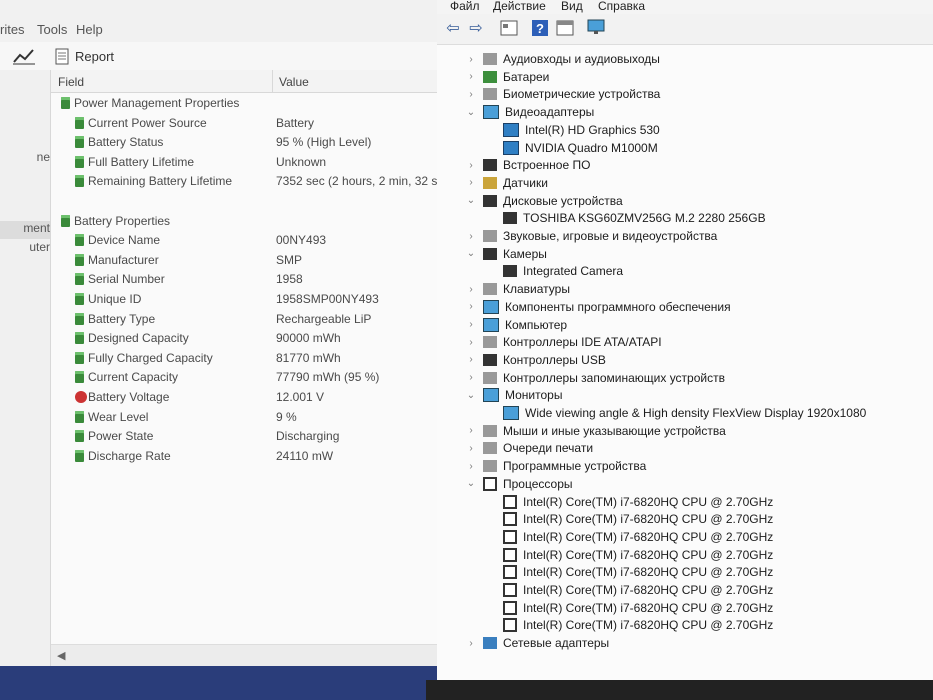 The image size is (933, 700). Describe the element at coordinates (563, 342) in the screenshot. I see `device-category: › Контроллеры IDE ATA/ATAPI` at that location.